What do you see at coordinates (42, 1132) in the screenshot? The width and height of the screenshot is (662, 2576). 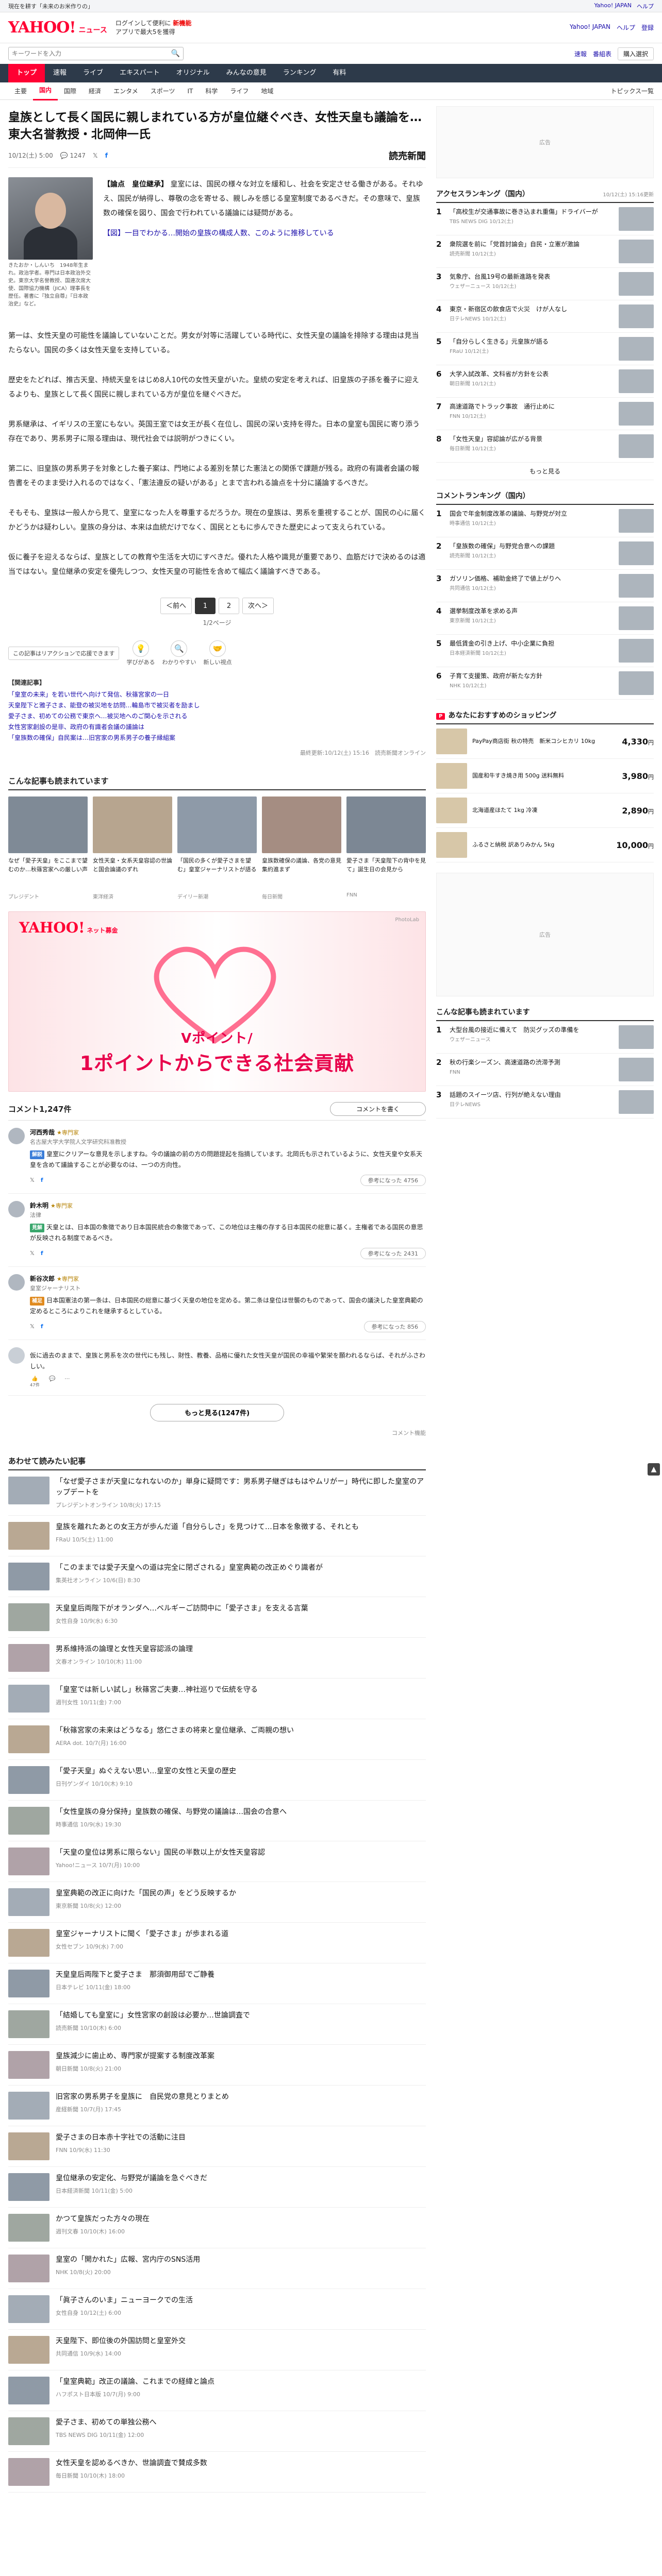 I see `comment-author: 河西秀哉` at bounding box center [42, 1132].